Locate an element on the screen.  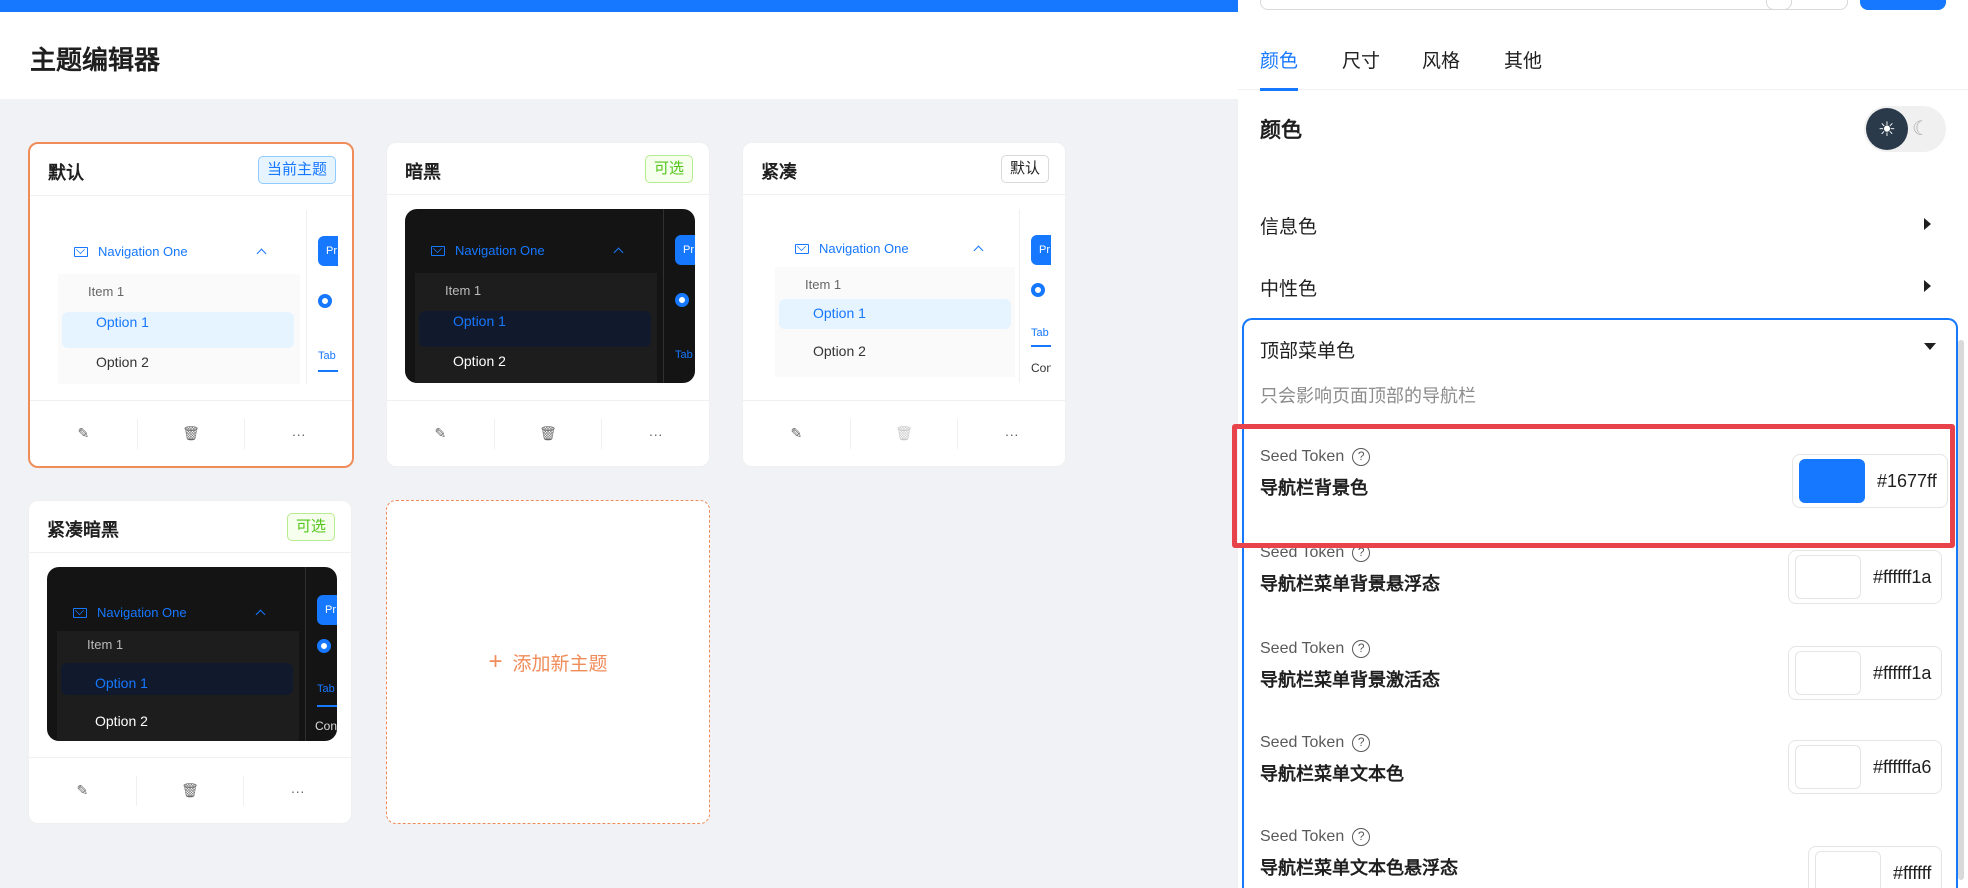
color-picker: #ffffffa6 is located at coordinates (1865, 767).